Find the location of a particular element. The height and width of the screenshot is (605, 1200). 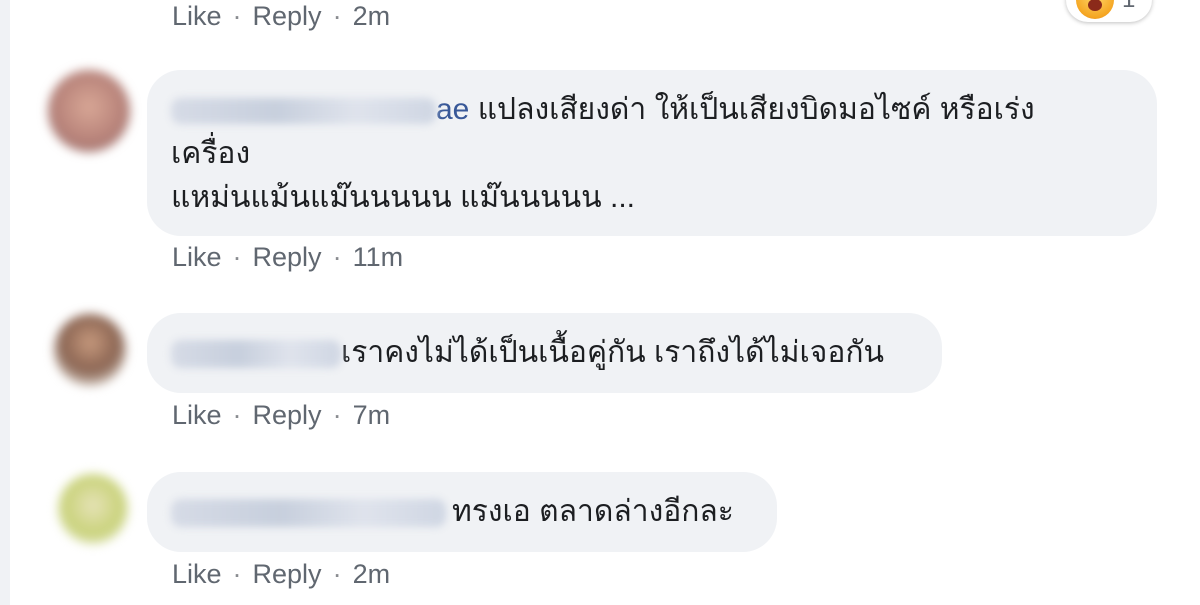

haha-reaction-icon is located at coordinates (1095, 9).